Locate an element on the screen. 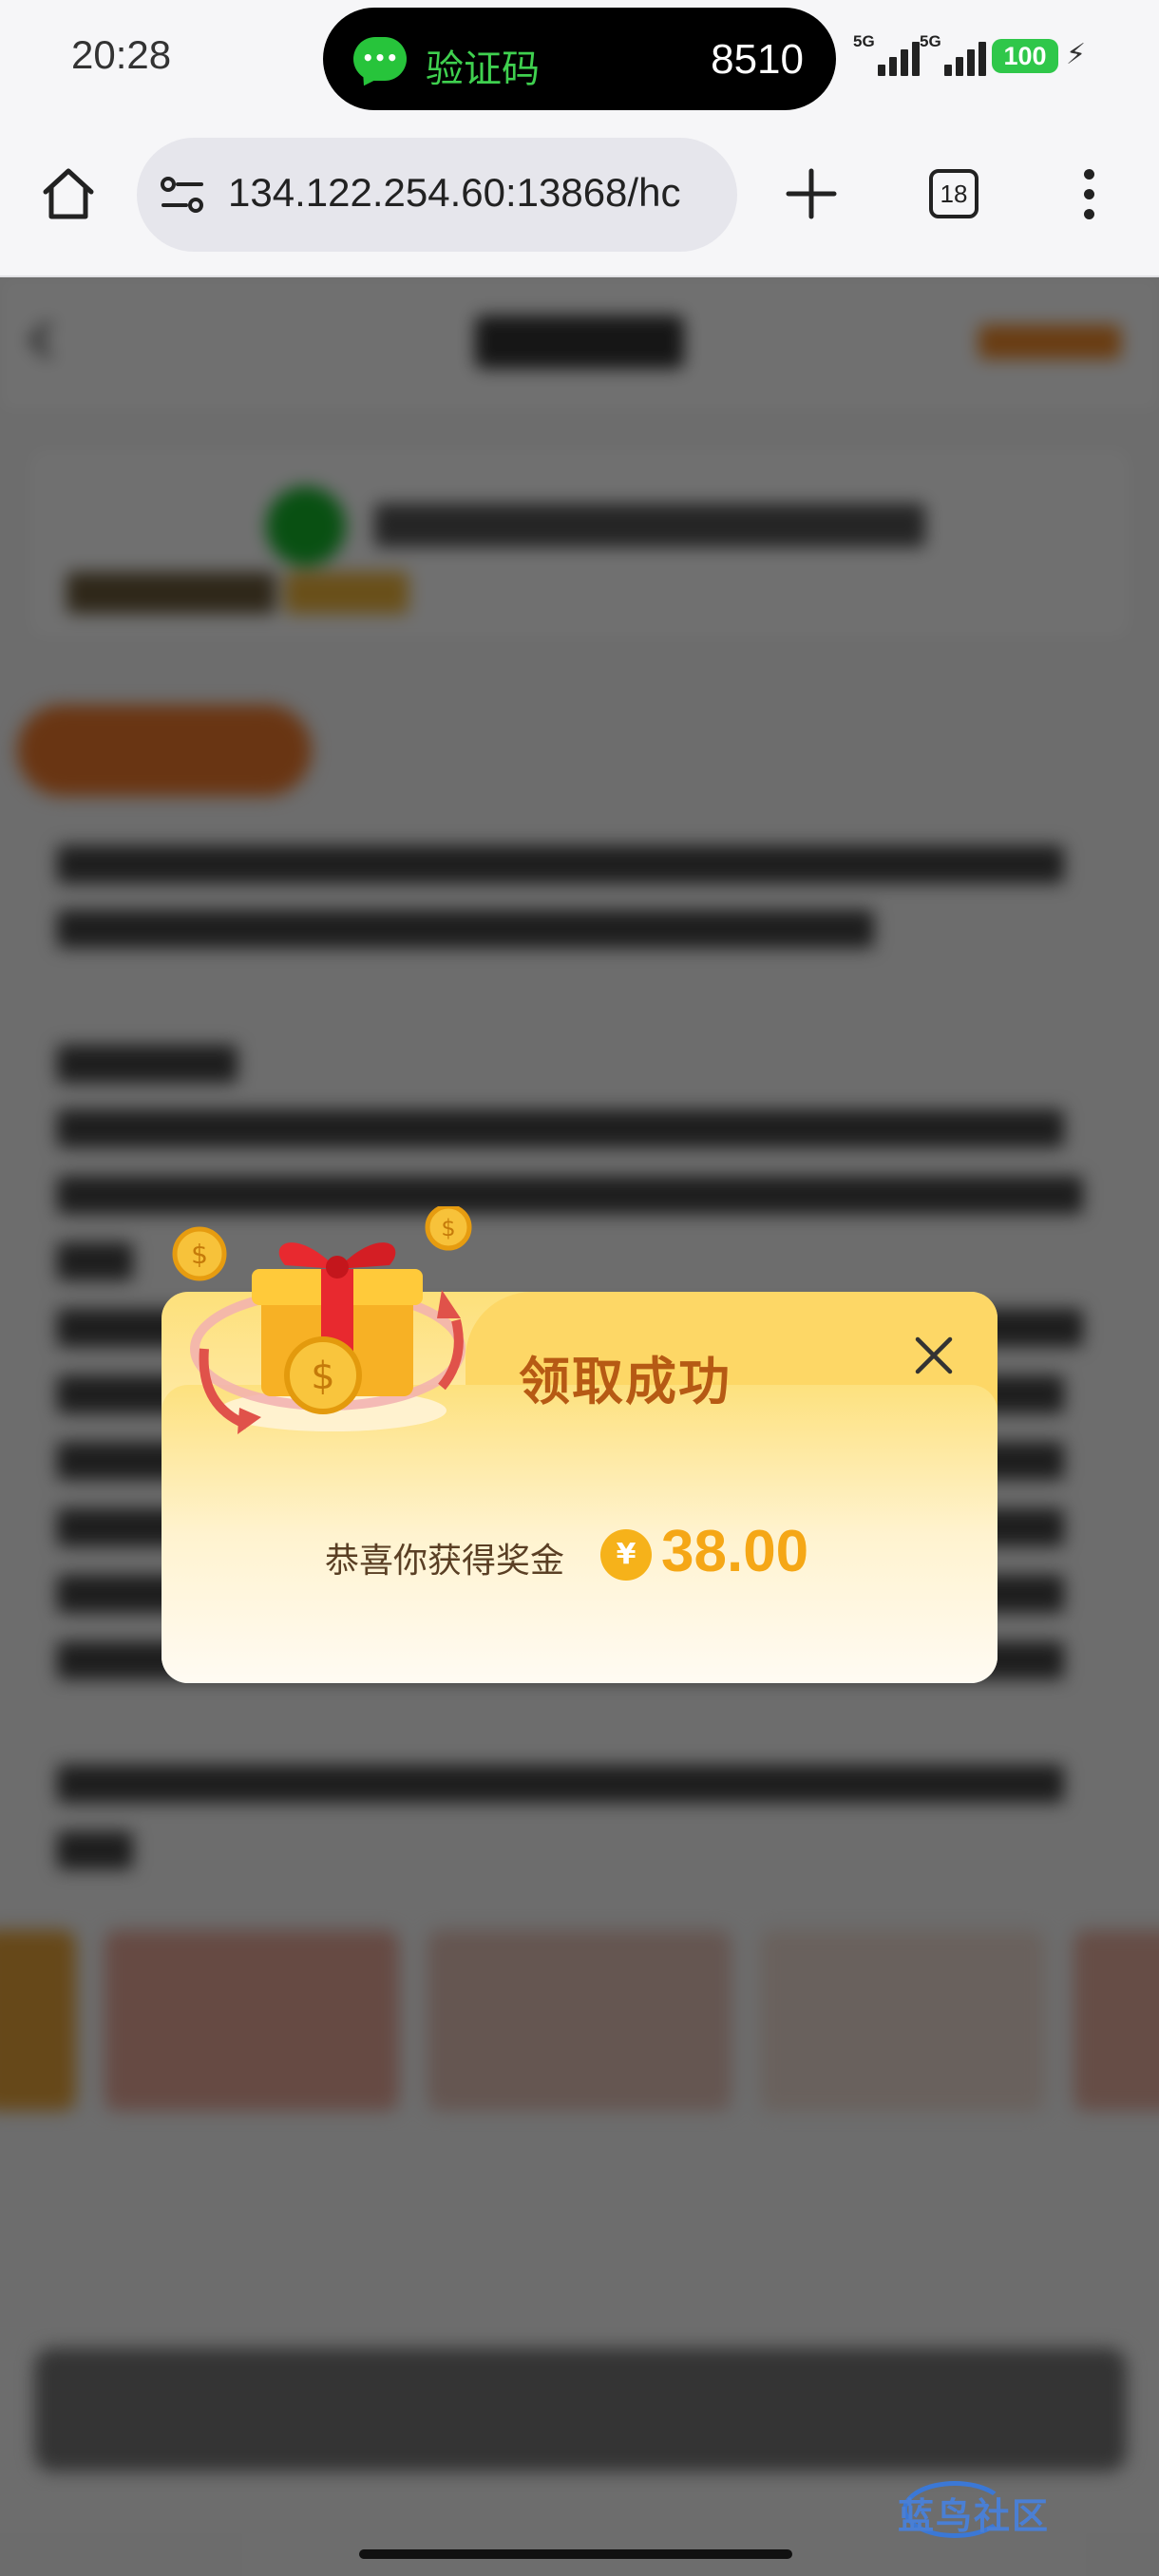 This screenshot has height=2576, width=1159. clock: 20:28 is located at coordinates (121, 54).